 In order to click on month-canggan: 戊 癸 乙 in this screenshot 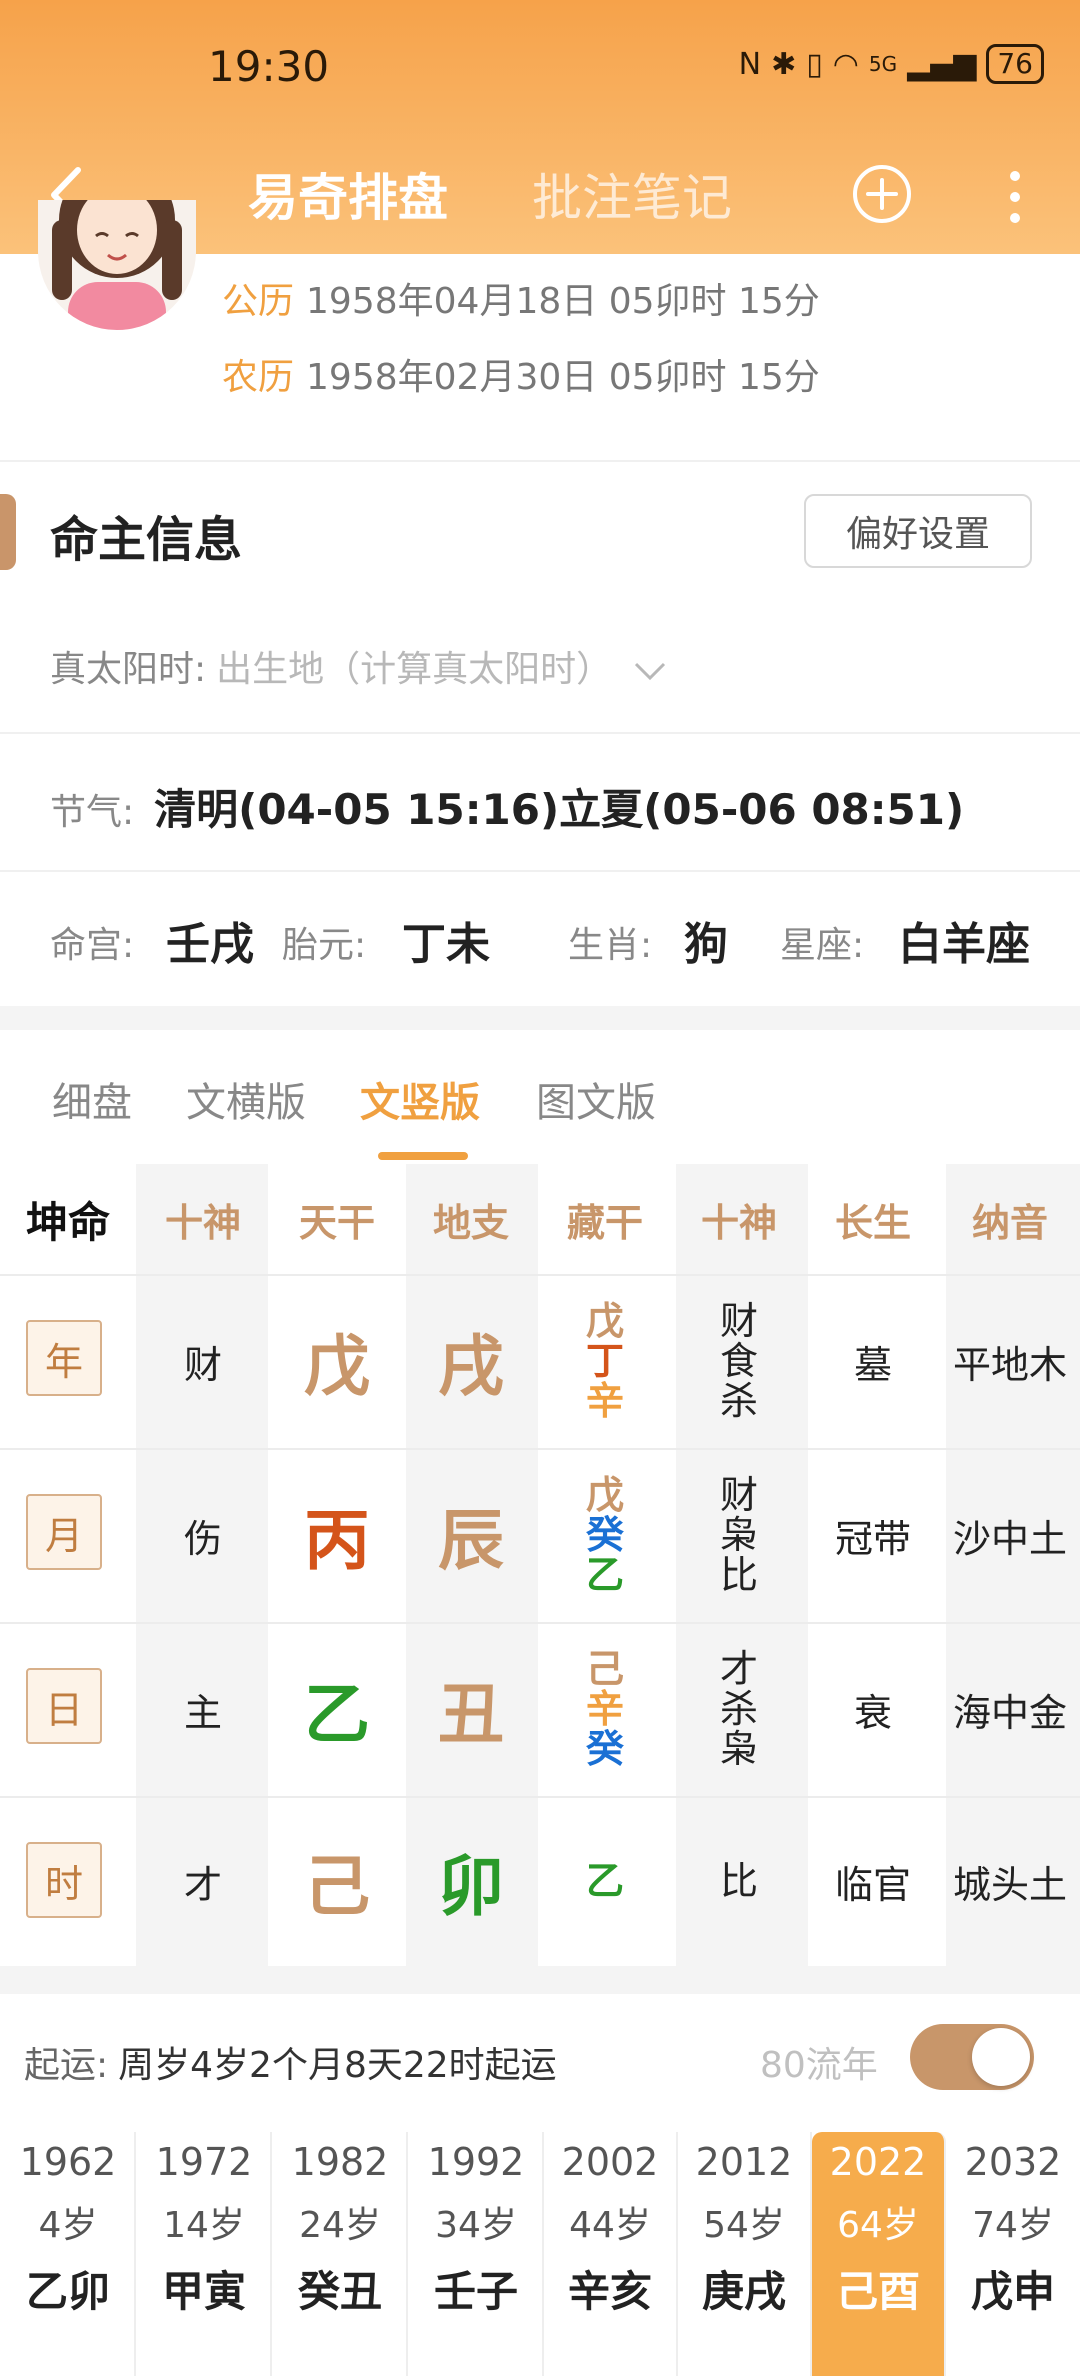, I will do `click(605, 1535)`.